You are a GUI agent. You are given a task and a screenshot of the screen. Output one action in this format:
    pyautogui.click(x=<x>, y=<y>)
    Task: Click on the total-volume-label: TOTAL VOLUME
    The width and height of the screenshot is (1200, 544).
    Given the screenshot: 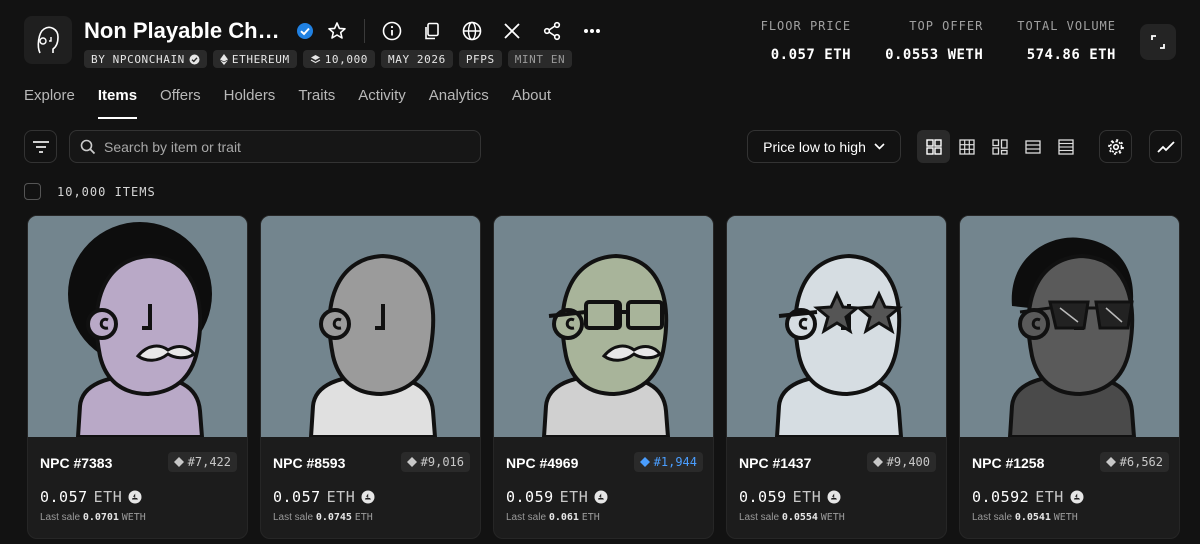 What is the action you would take?
    pyautogui.click(x=1066, y=26)
    